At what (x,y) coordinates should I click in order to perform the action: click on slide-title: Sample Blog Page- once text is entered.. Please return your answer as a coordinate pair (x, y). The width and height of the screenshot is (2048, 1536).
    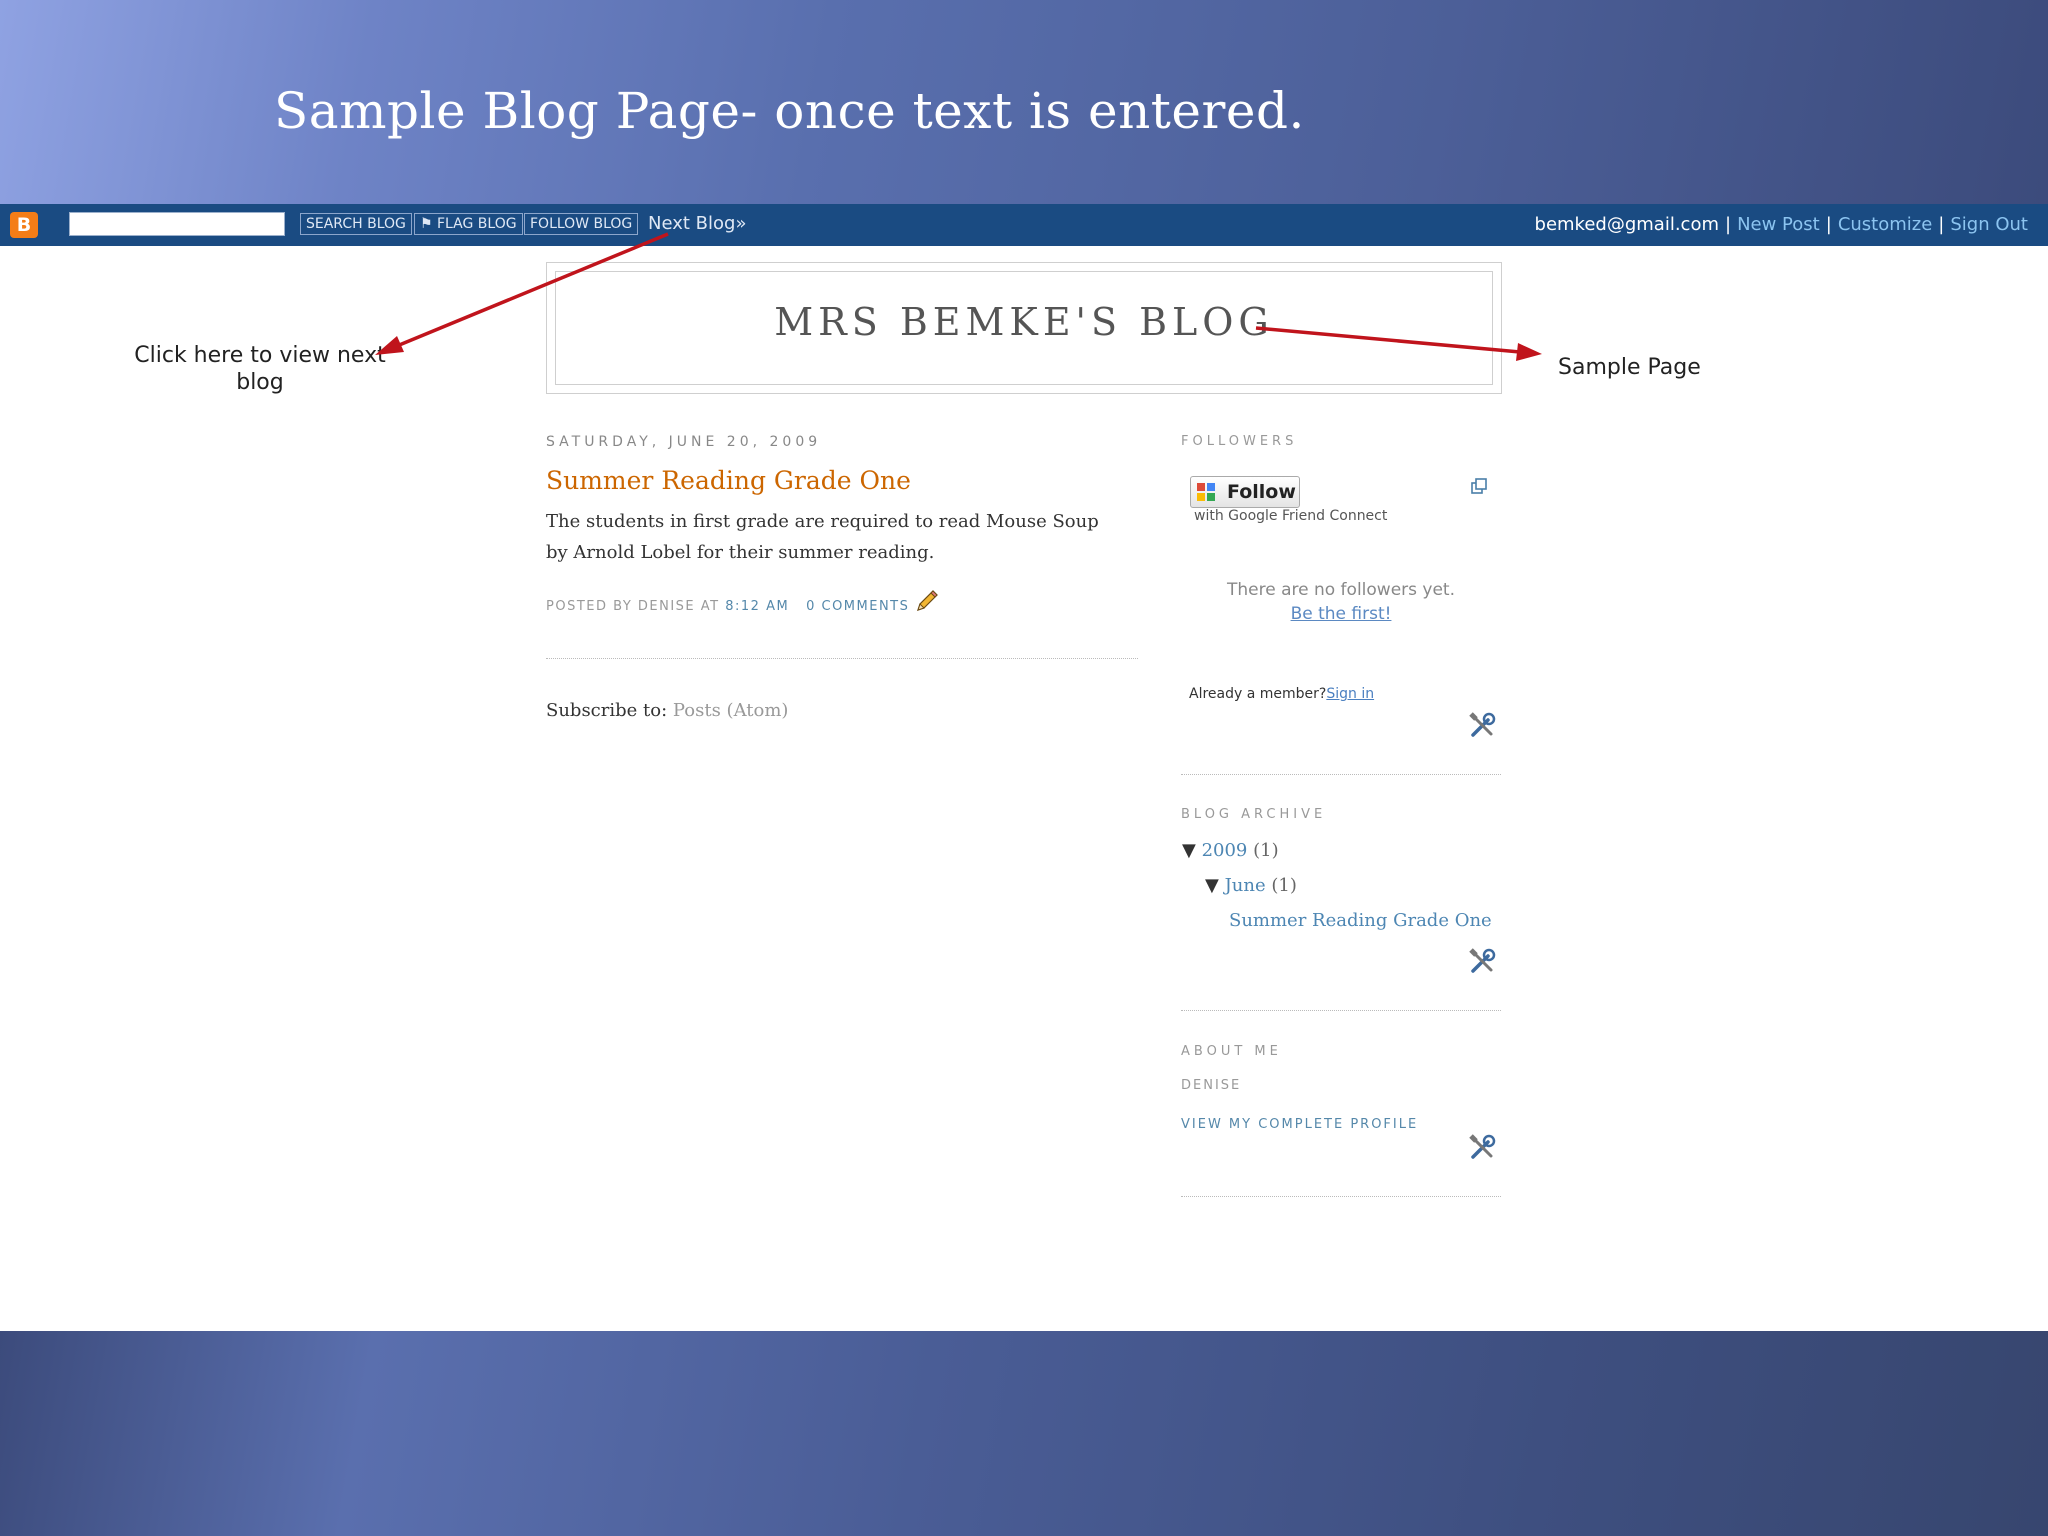
    Looking at the image, I should click on (789, 111).